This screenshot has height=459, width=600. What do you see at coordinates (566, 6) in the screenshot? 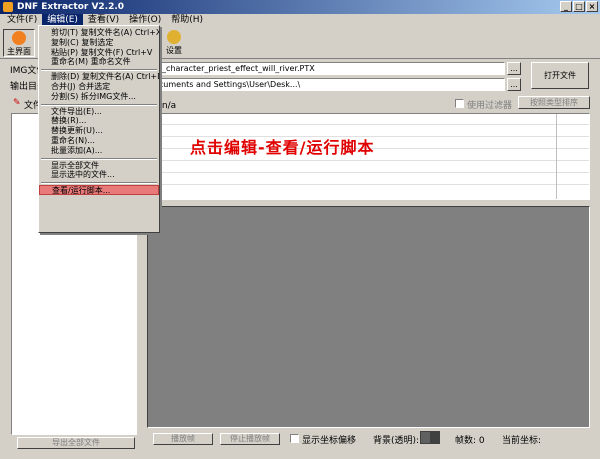
I see `minimize-button: _` at bounding box center [566, 6].